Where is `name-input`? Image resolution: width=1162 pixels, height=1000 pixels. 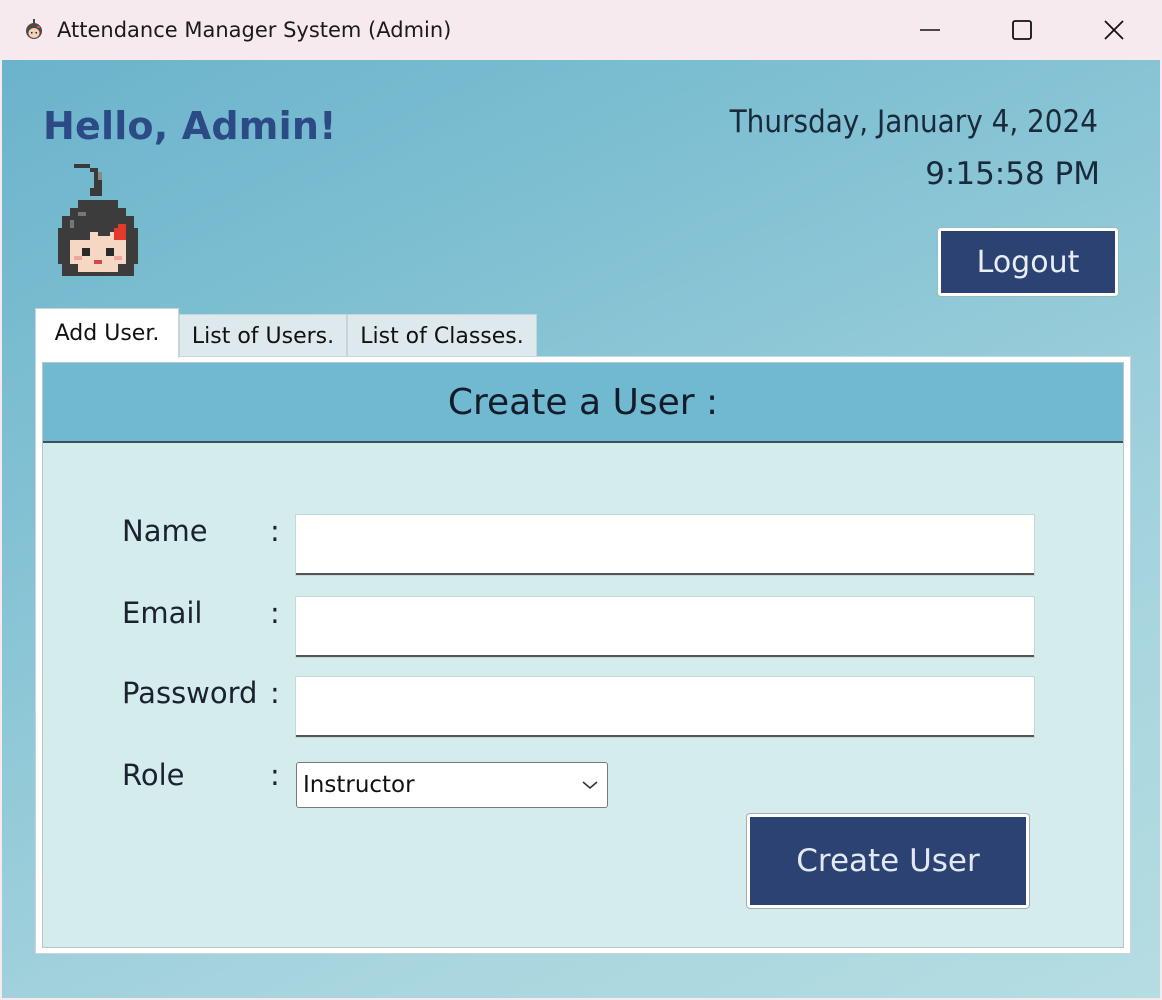
name-input is located at coordinates (665, 545).